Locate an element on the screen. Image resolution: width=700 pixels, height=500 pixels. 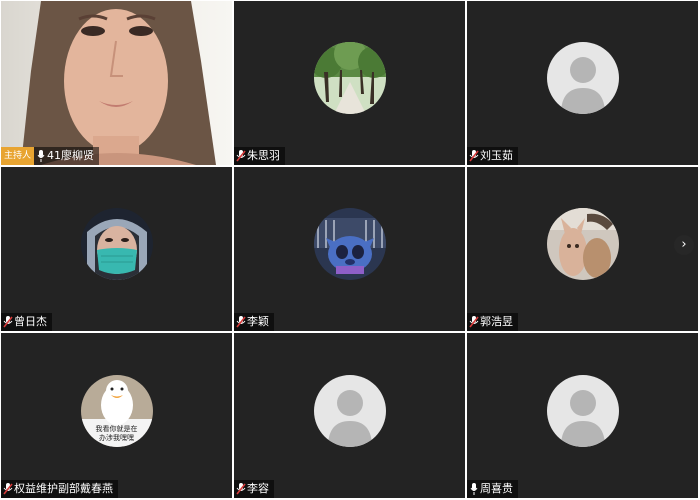
avatar: 我看你就是在 办涉我嘿嘿 is located at coordinates (116, 410).